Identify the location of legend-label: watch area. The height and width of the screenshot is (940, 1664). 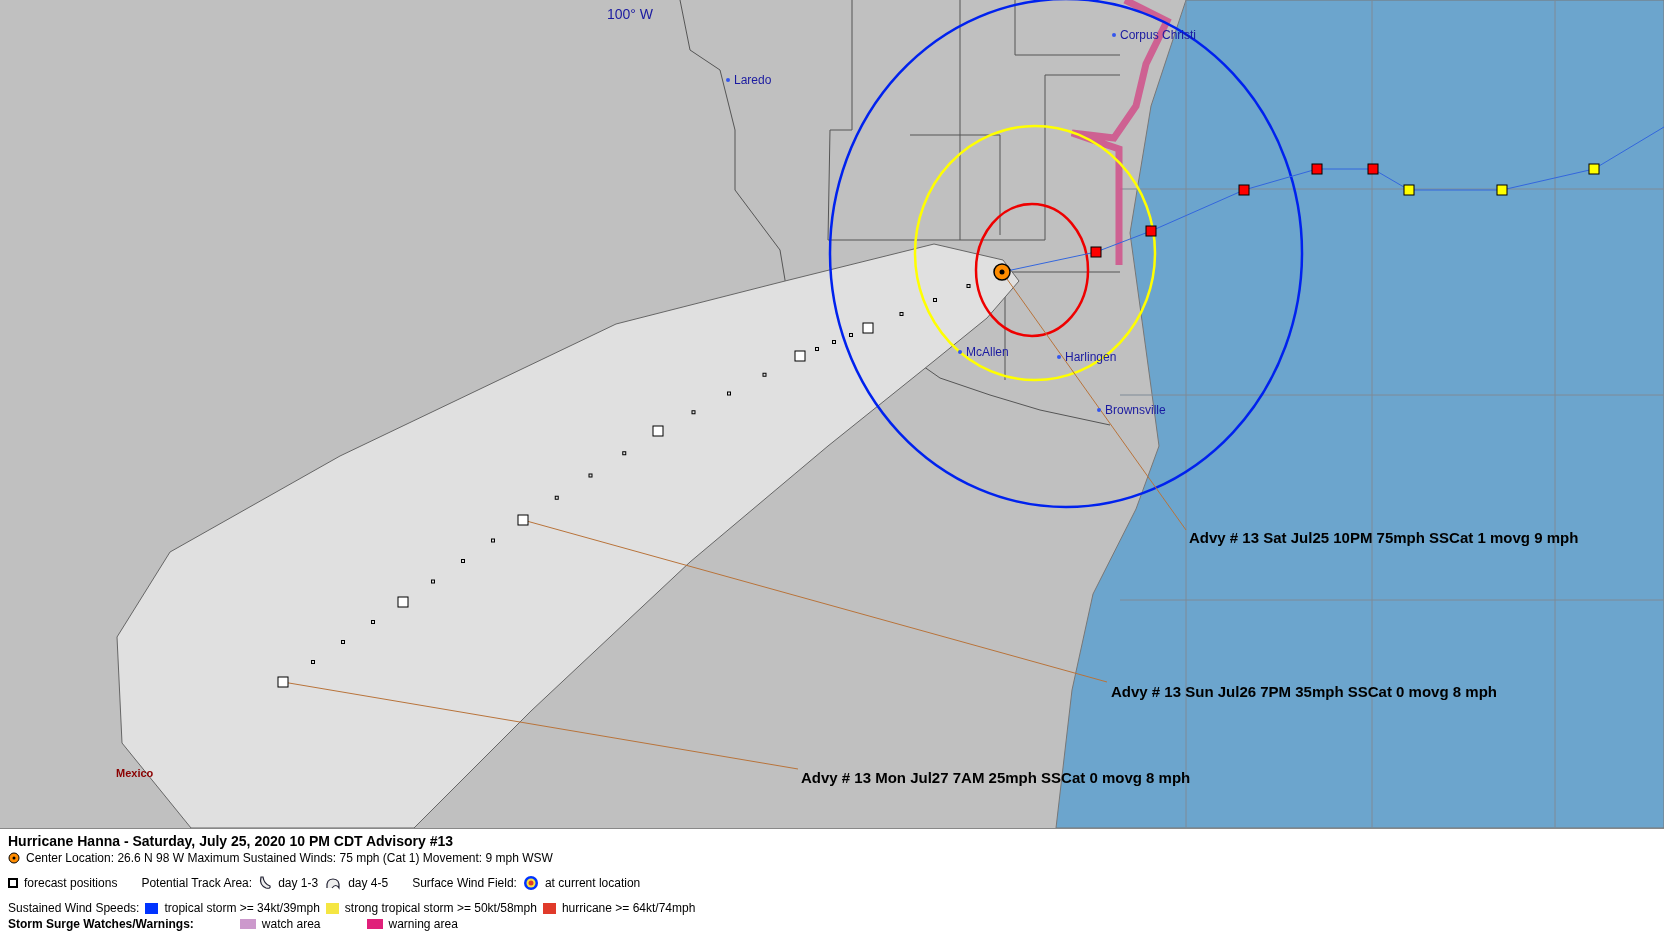
(291, 924).